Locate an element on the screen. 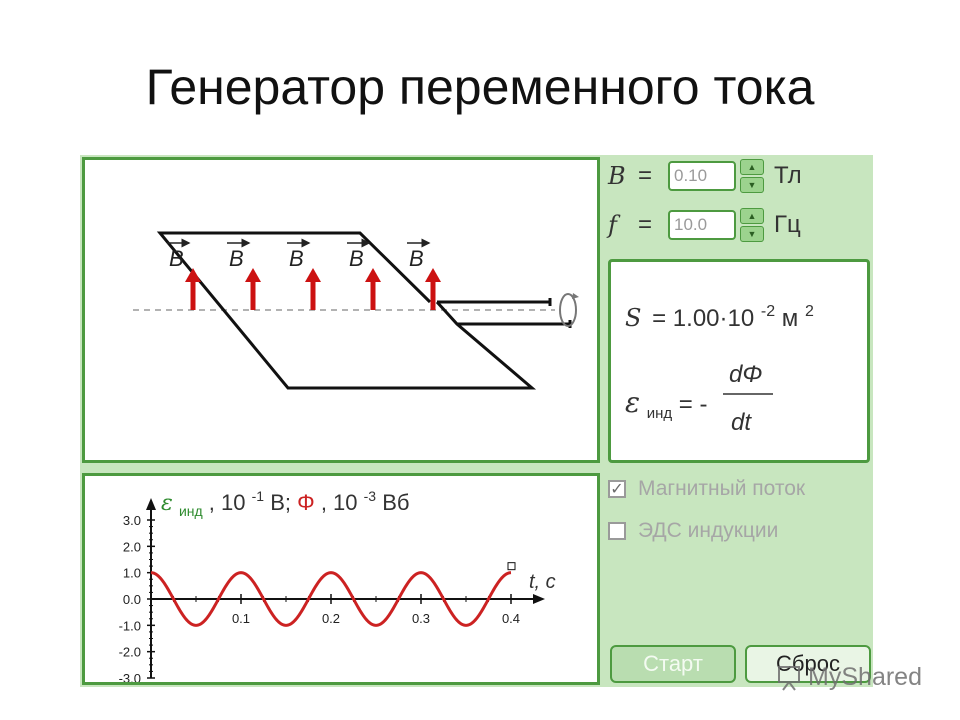 Image resolution: width=960 pixels, height=720 pixels. x-axis-arrow-icon is located at coordinates (539, 599).